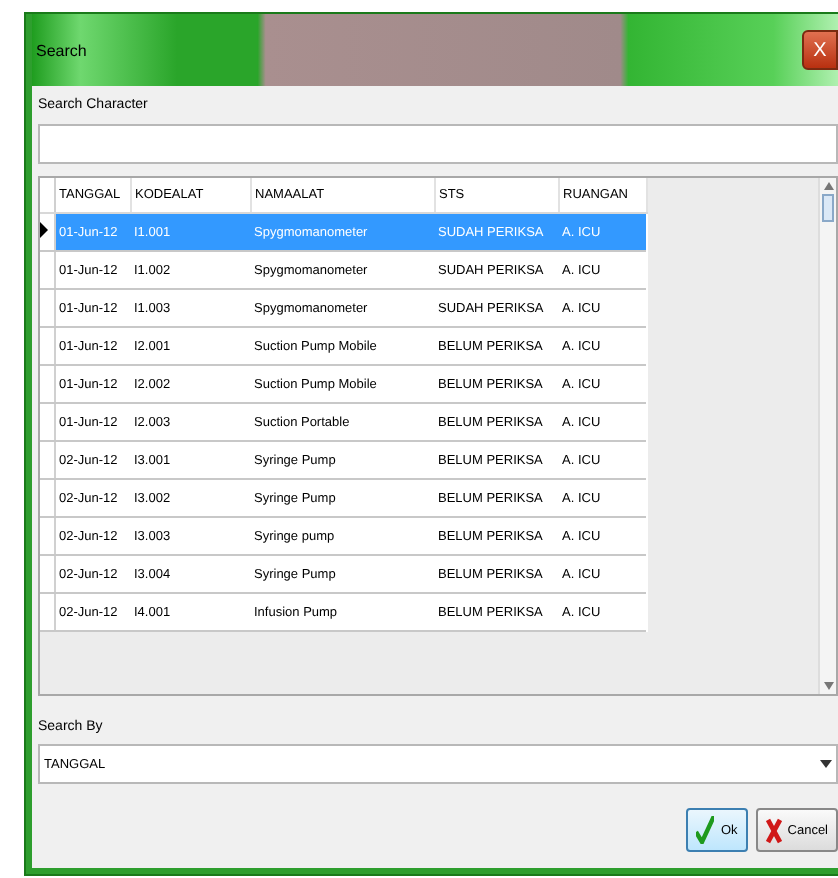  I want to click on window-title: Search, so click(60, 50).